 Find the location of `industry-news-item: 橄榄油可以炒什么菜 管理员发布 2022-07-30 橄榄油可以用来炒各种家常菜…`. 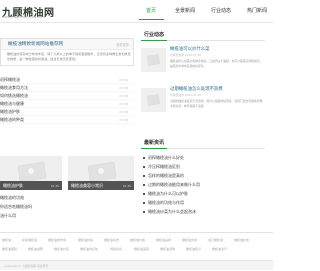

industry-news-item: 橄榄油可以炒什么菜 管理员发布 2022-07-30 橄榄油可以用来炒各种家常菜… is located at coordinates (203, 64).